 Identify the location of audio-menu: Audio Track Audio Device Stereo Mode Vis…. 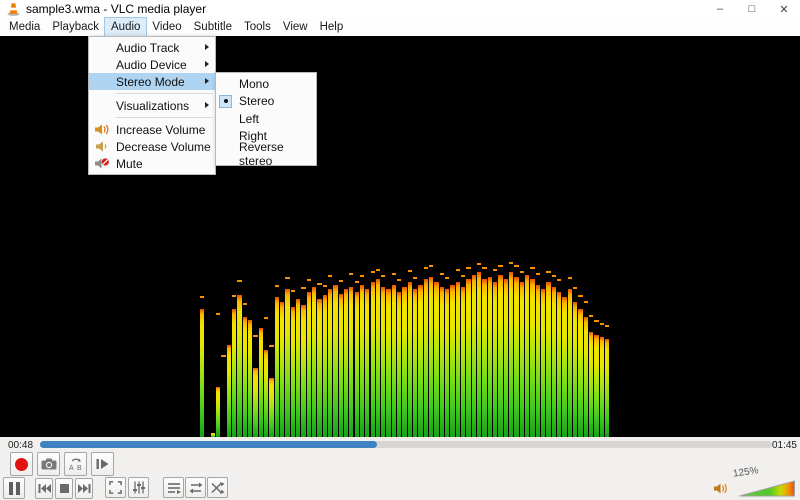
(152, 105).